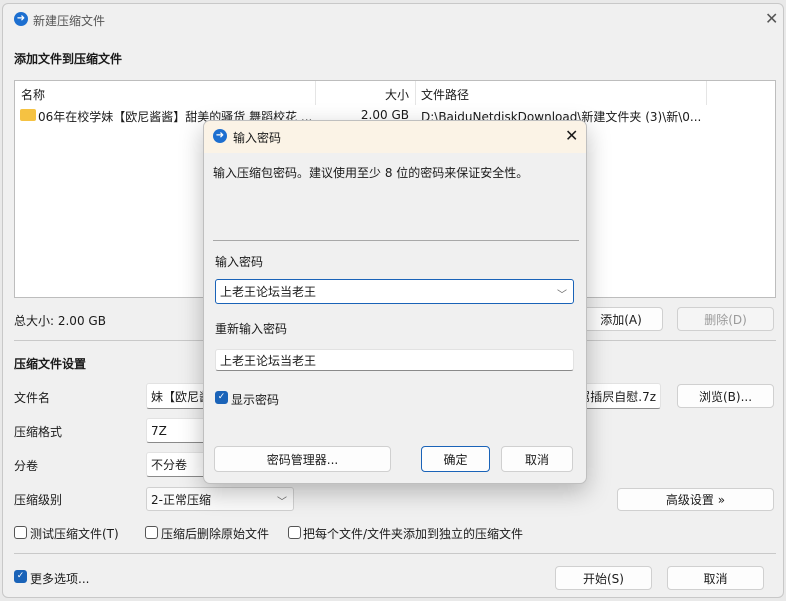 The width and height of the screenshot is (786, 601). Describe the element at coordinates (394, 360) in the screenshot. I see `confirm-password-input: 上老王论坛当老王` at that location.